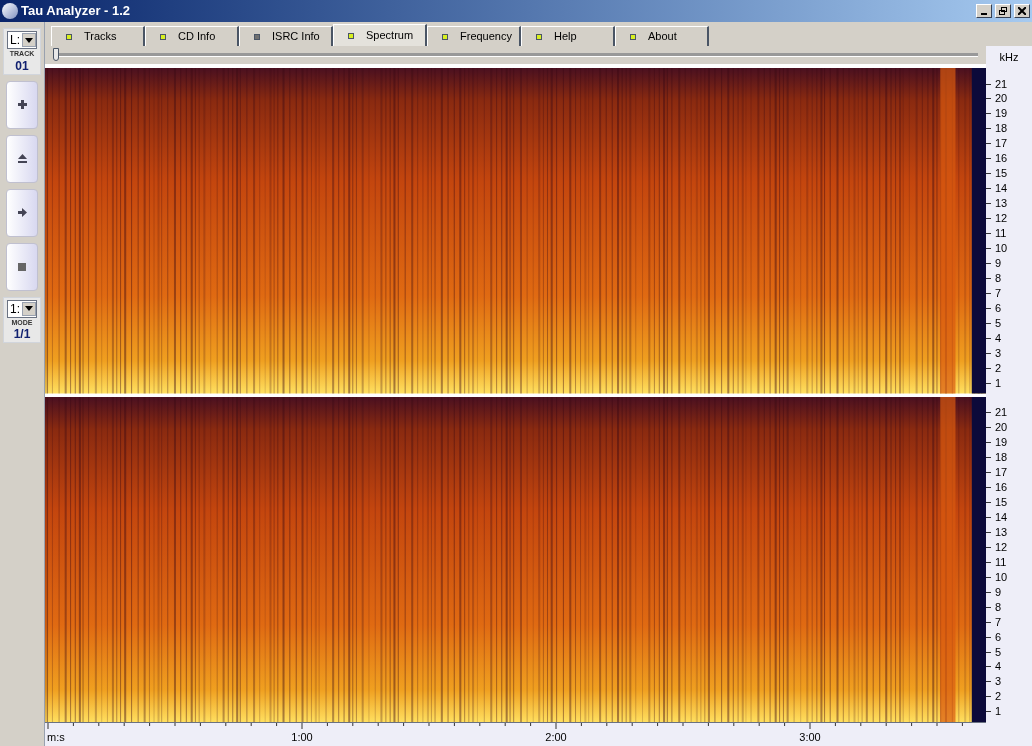 The image size is (1032, 746). Describe the element at coordinates (474, 36) in the screenshot. I see `tab: Frequency` at that location.